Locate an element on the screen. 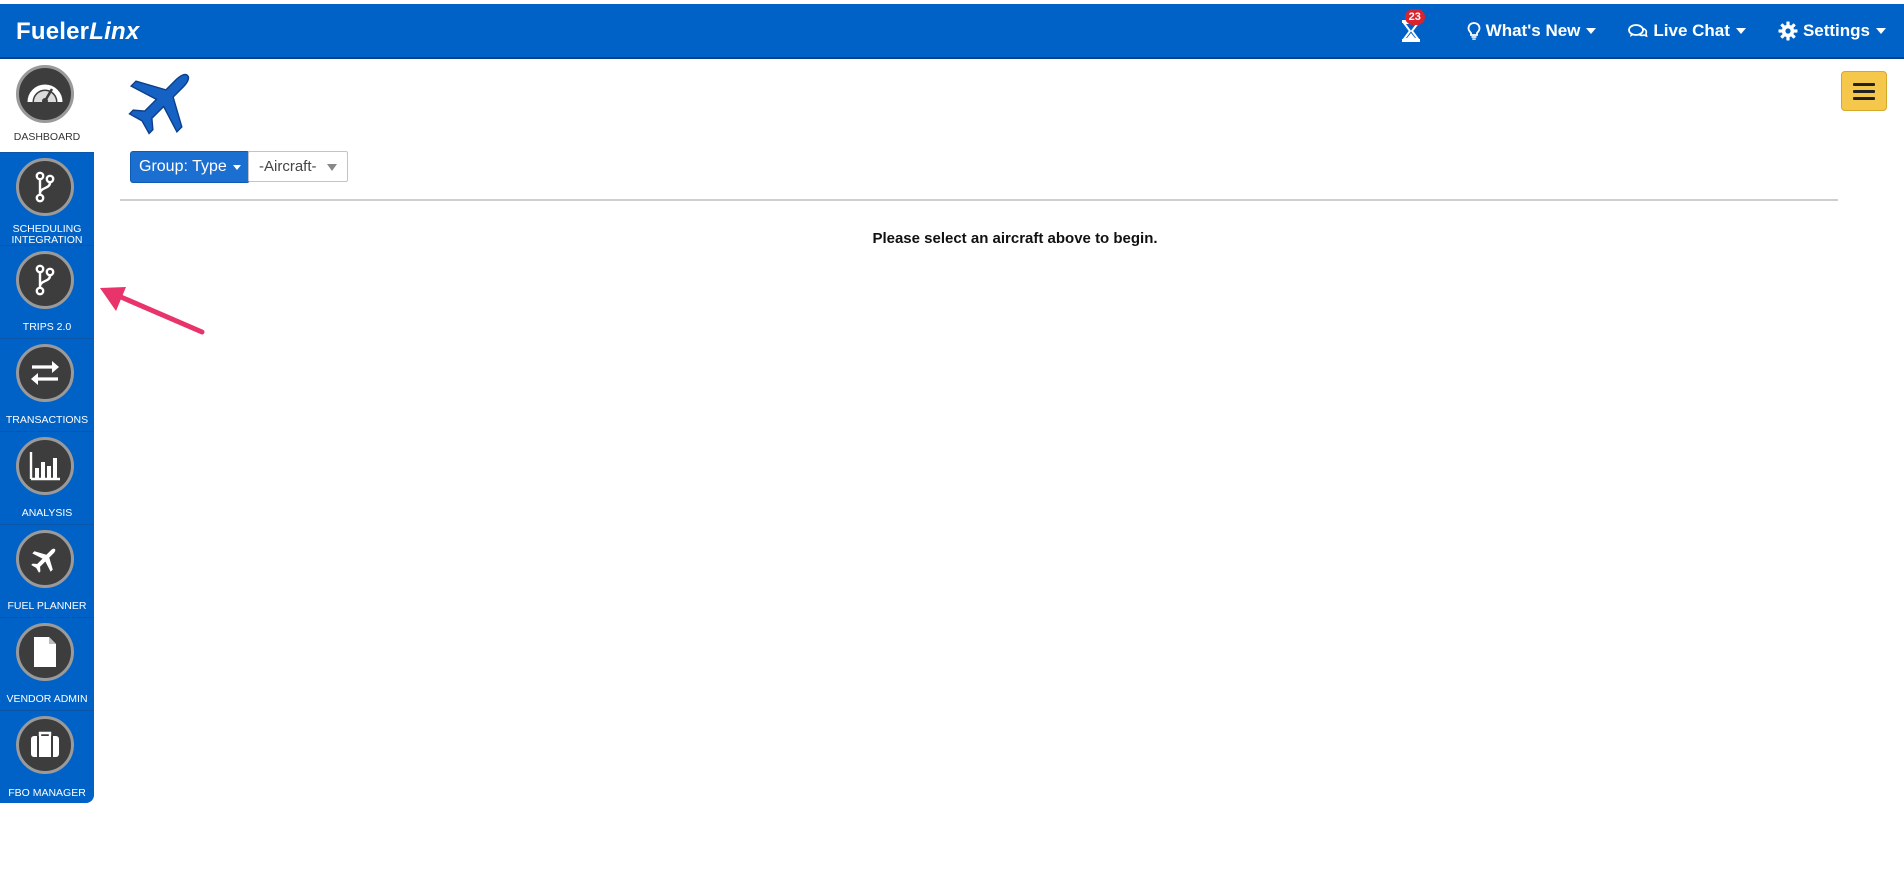 The width and height of the screenshot is (1904, 876). gauge-icon is located at coordinates (45, 94).